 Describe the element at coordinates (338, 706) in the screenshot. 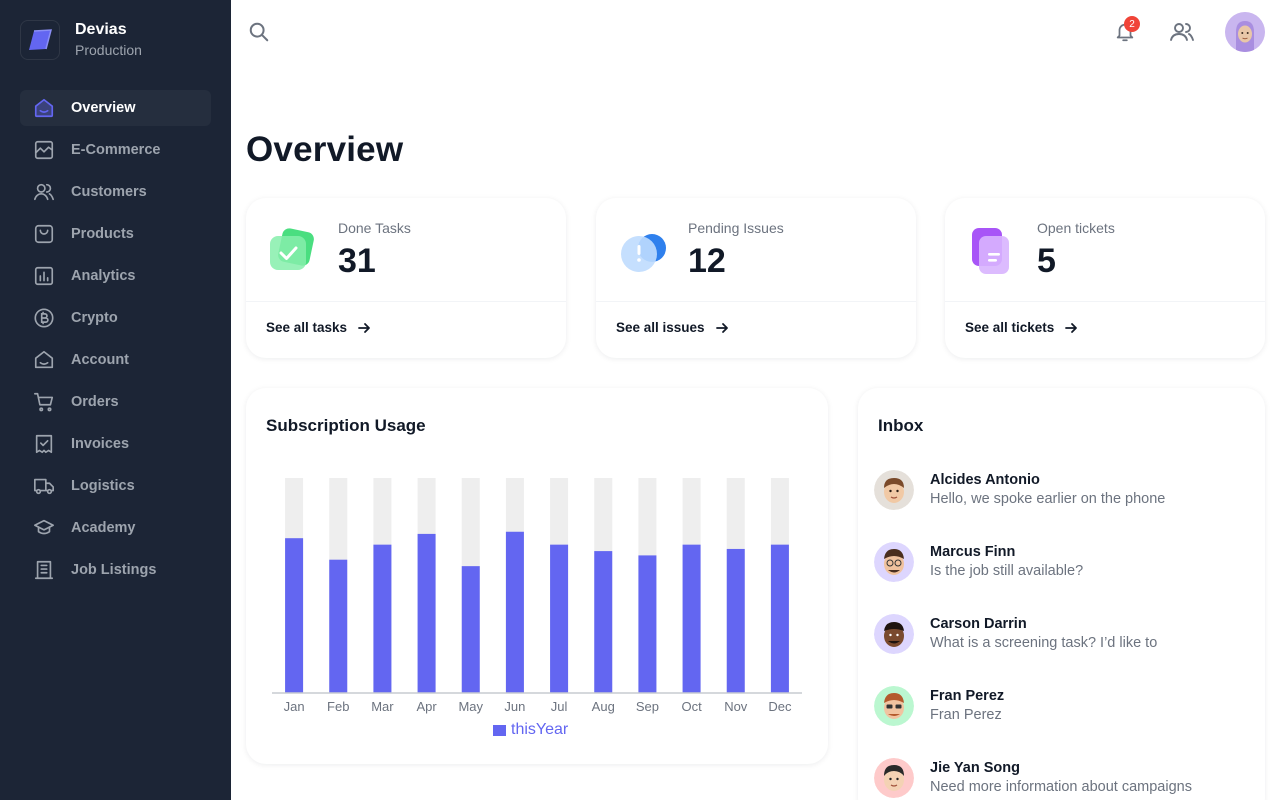

I see `x-tick-label: Feb` at that location.